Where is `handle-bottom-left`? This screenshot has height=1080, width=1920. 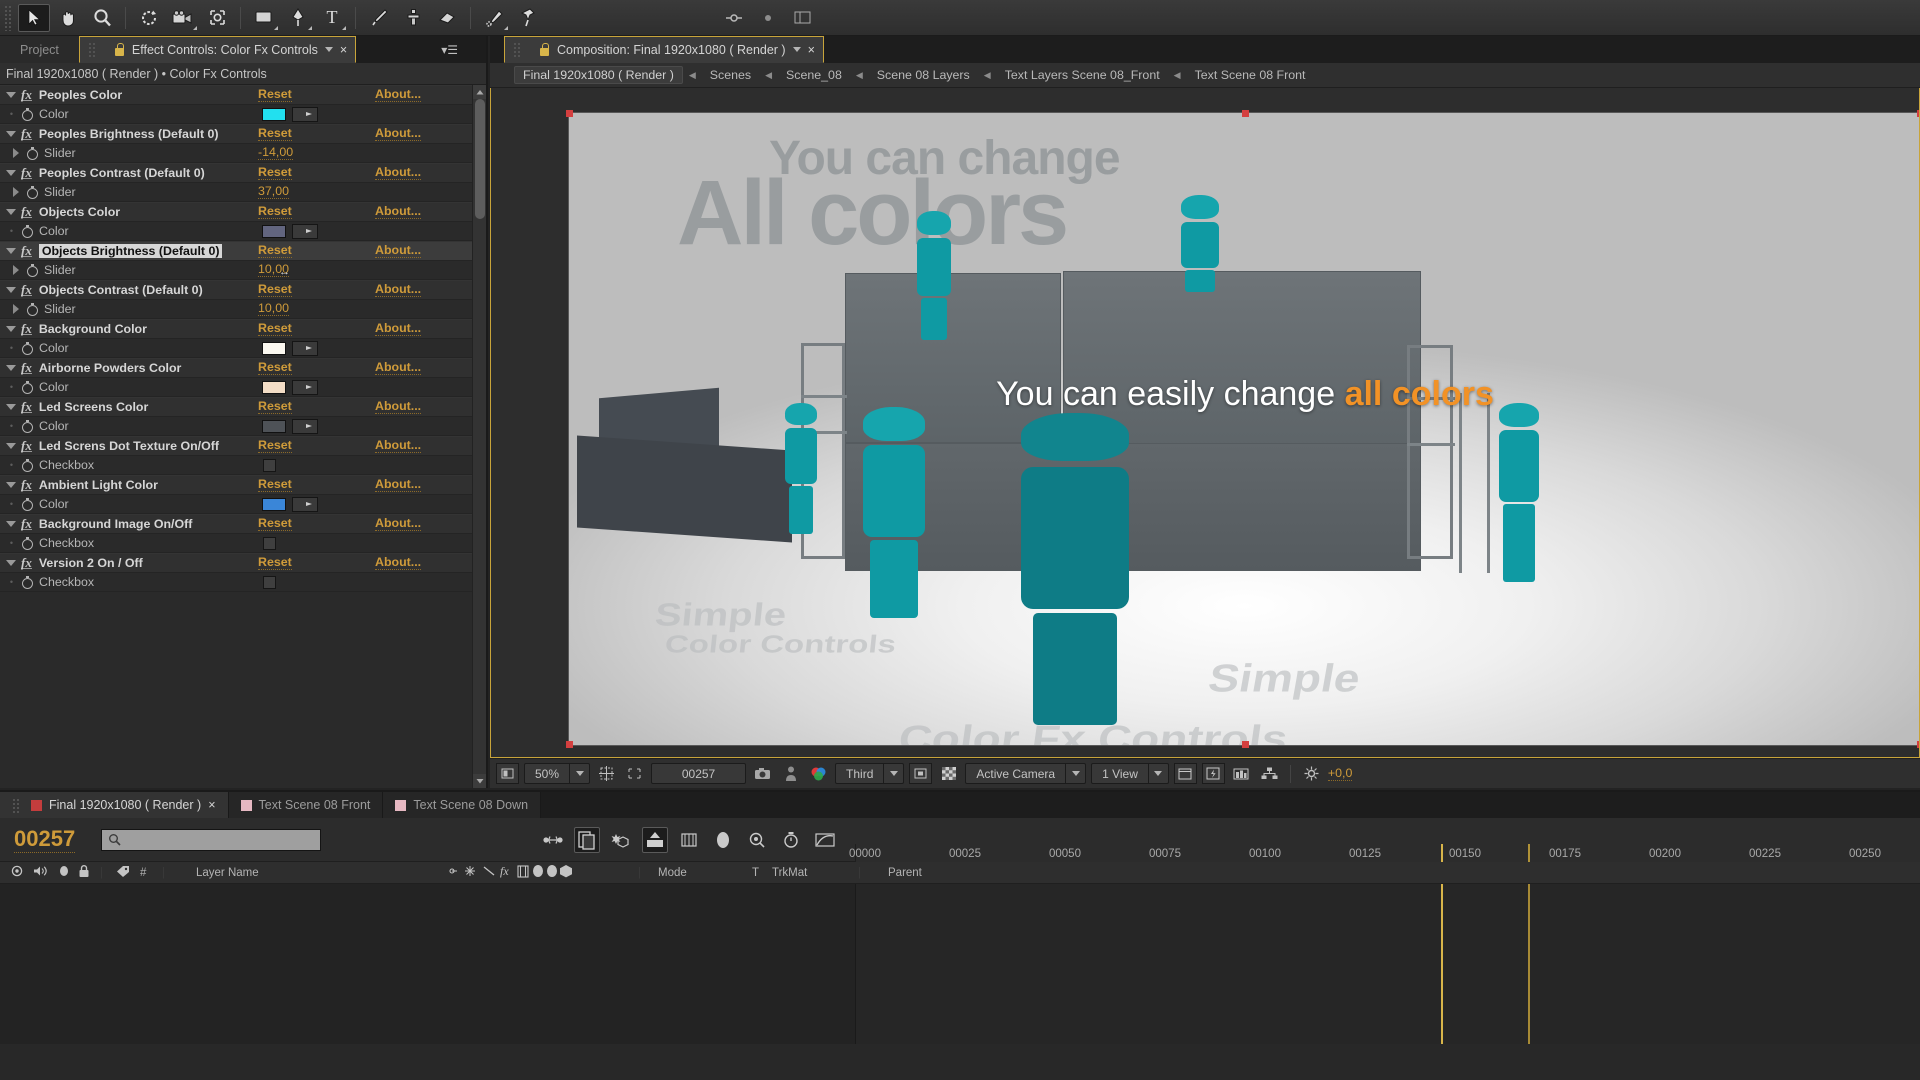
handle-bottom-left is located at coordinates (569, 744).